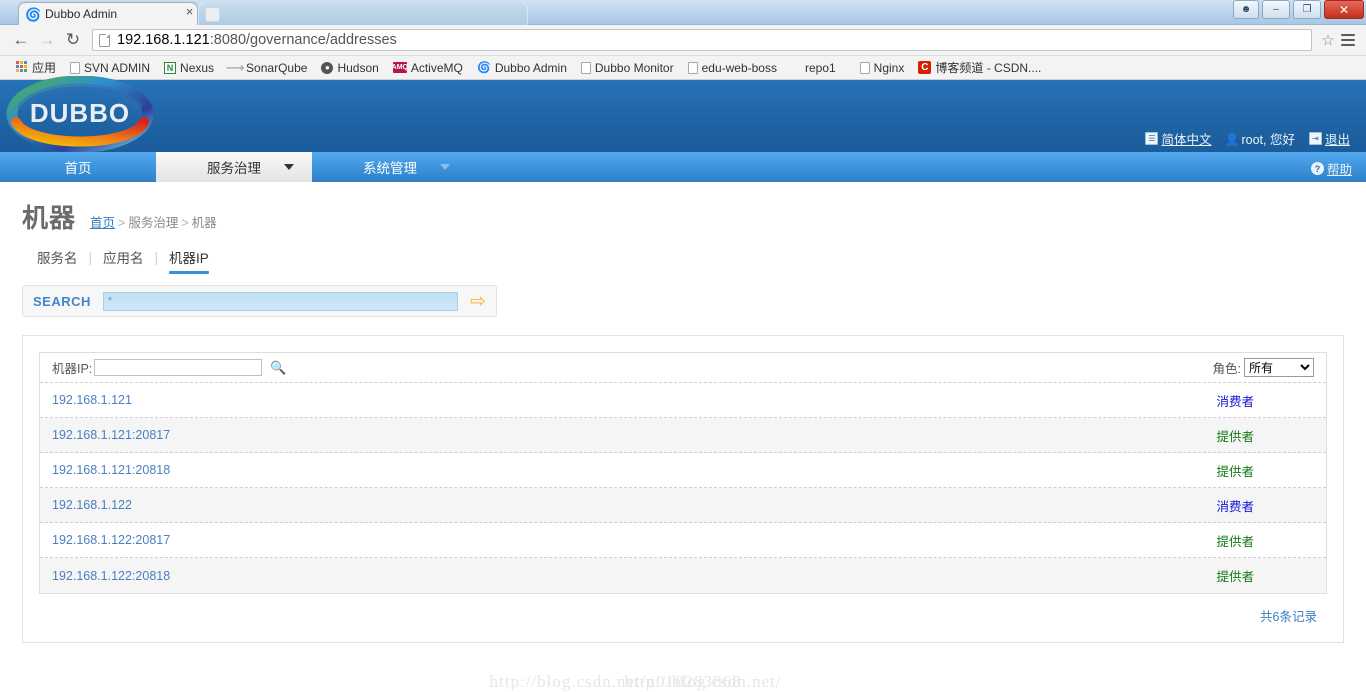 This screenshot has width=1366, height=692. Describe the element at coordinates (1246, 9) in the screenshot. I see `window-user-button: ☻` at that location.